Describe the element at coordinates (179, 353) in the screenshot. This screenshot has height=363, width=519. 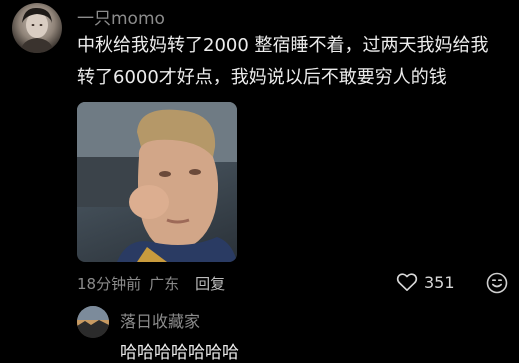
I see `reply-text: 哈哈哈哈哈哈哈` at that location.